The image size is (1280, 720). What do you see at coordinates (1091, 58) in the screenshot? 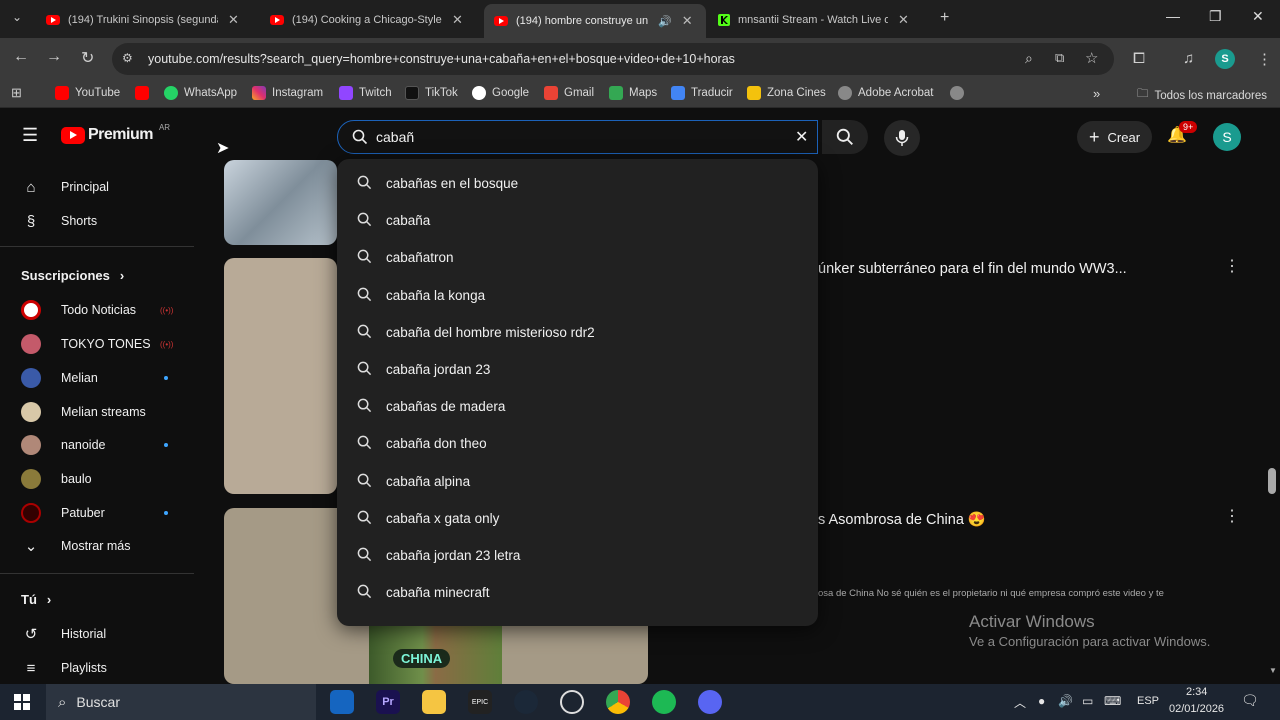
I see `bookmark-star-icon: ☆` at bounding box center [1091, 58].